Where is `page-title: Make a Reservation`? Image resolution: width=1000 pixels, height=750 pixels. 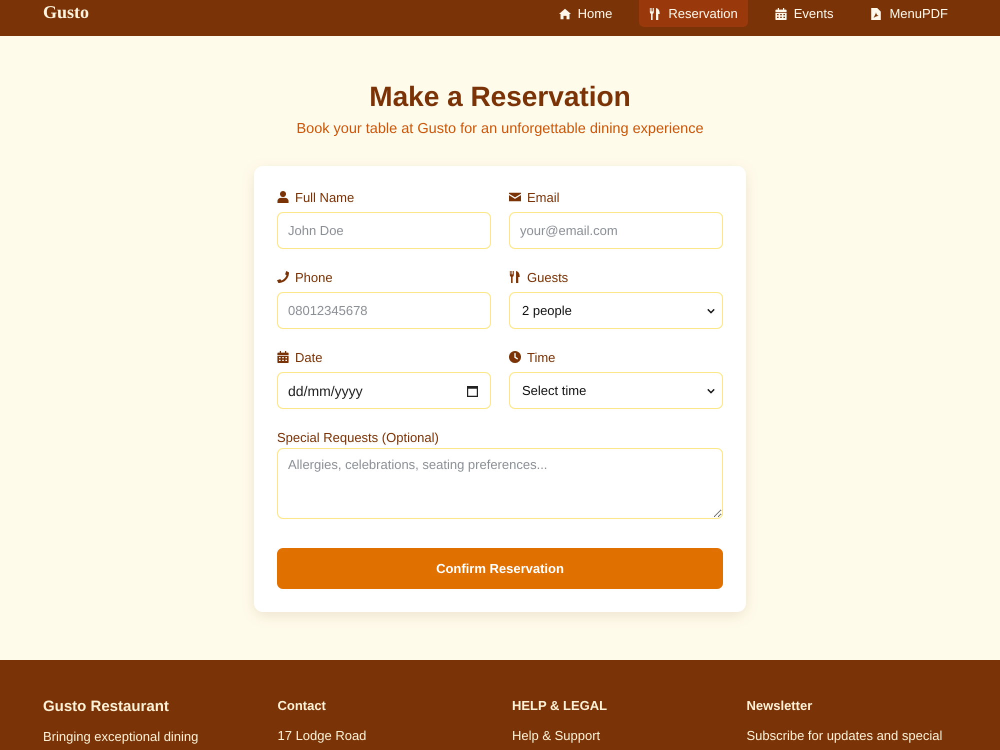
page-title: Make a Reservation is located at coordinates (500, 97).